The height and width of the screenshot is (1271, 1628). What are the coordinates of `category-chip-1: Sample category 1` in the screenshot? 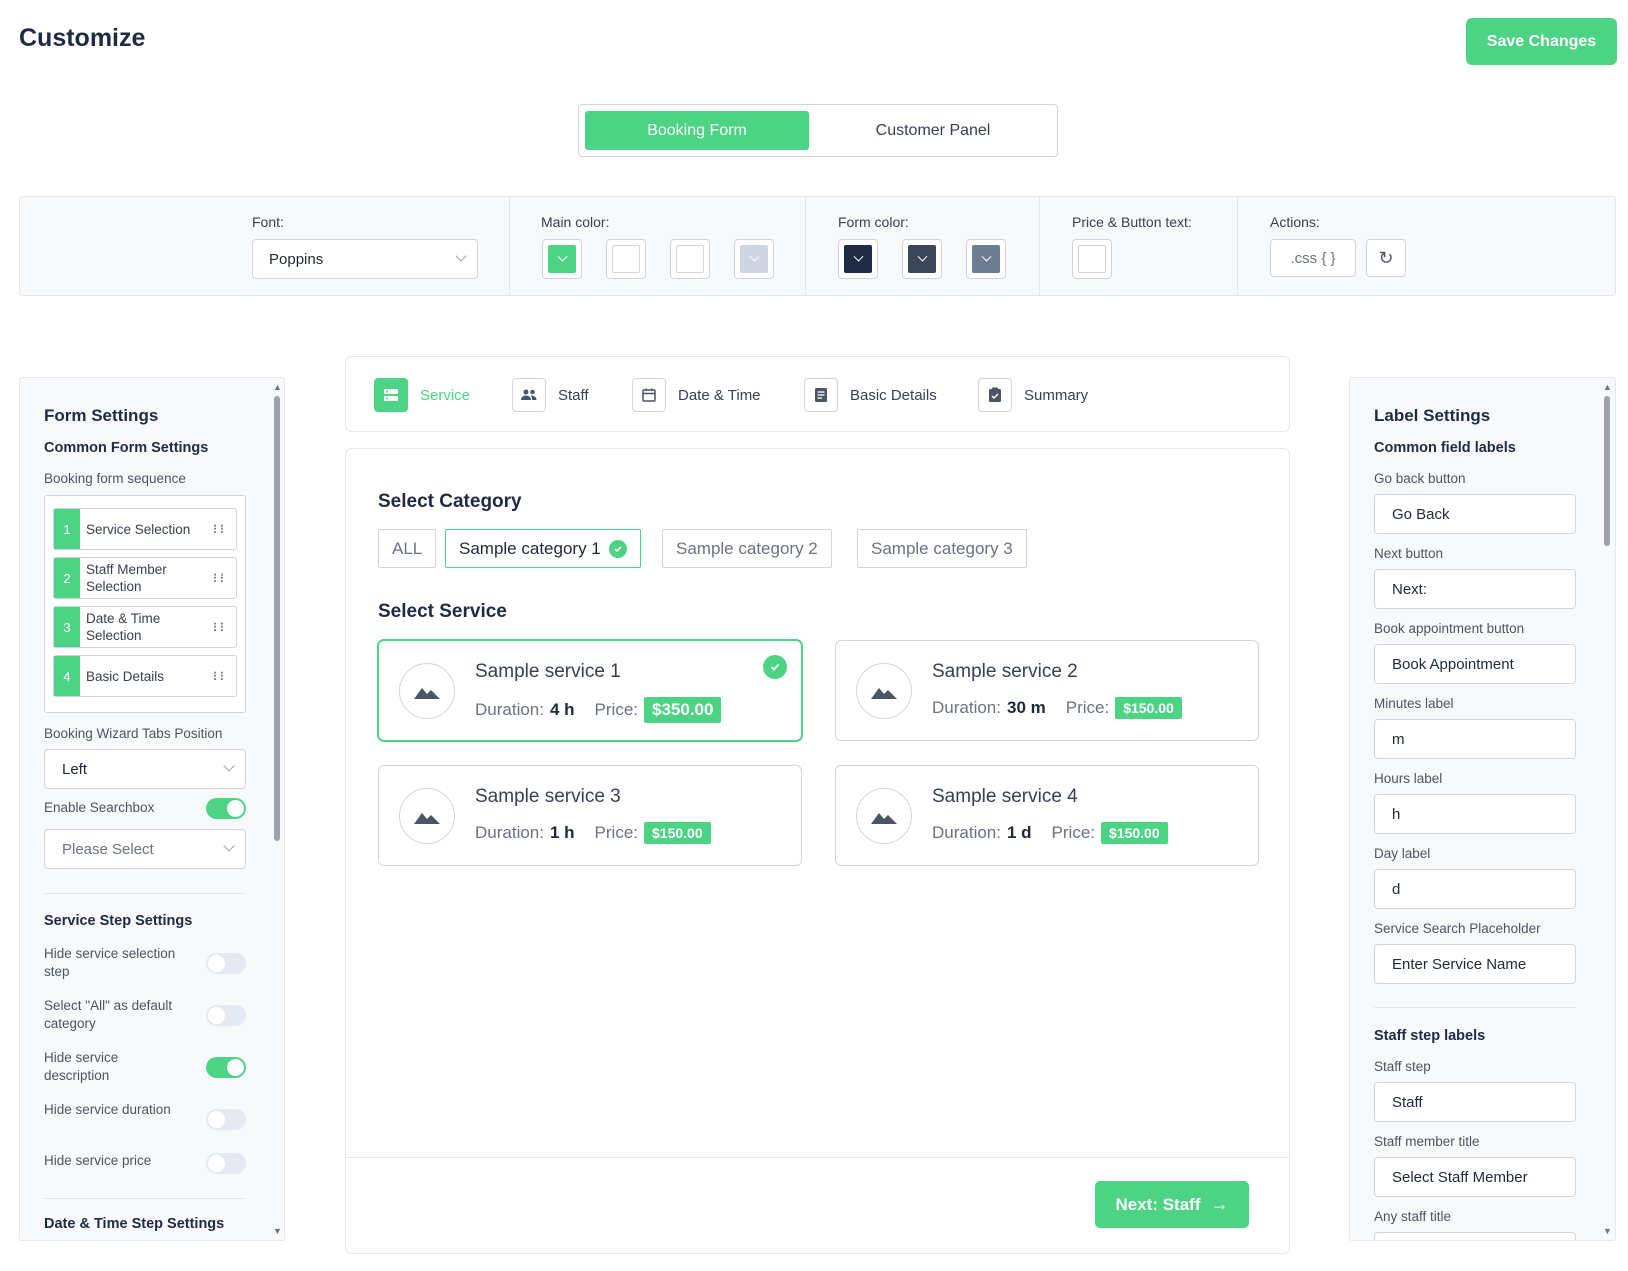 It's located at (543, 548).